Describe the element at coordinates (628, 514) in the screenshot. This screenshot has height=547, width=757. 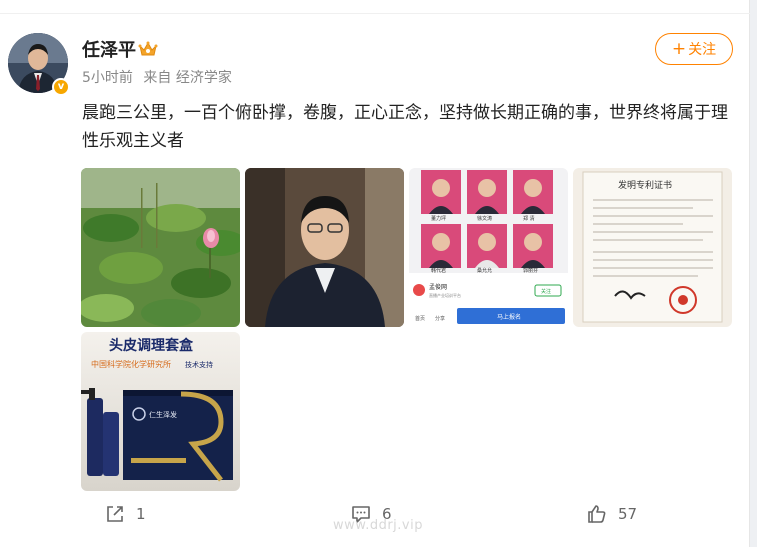
I see `like-count: 57` at that location.